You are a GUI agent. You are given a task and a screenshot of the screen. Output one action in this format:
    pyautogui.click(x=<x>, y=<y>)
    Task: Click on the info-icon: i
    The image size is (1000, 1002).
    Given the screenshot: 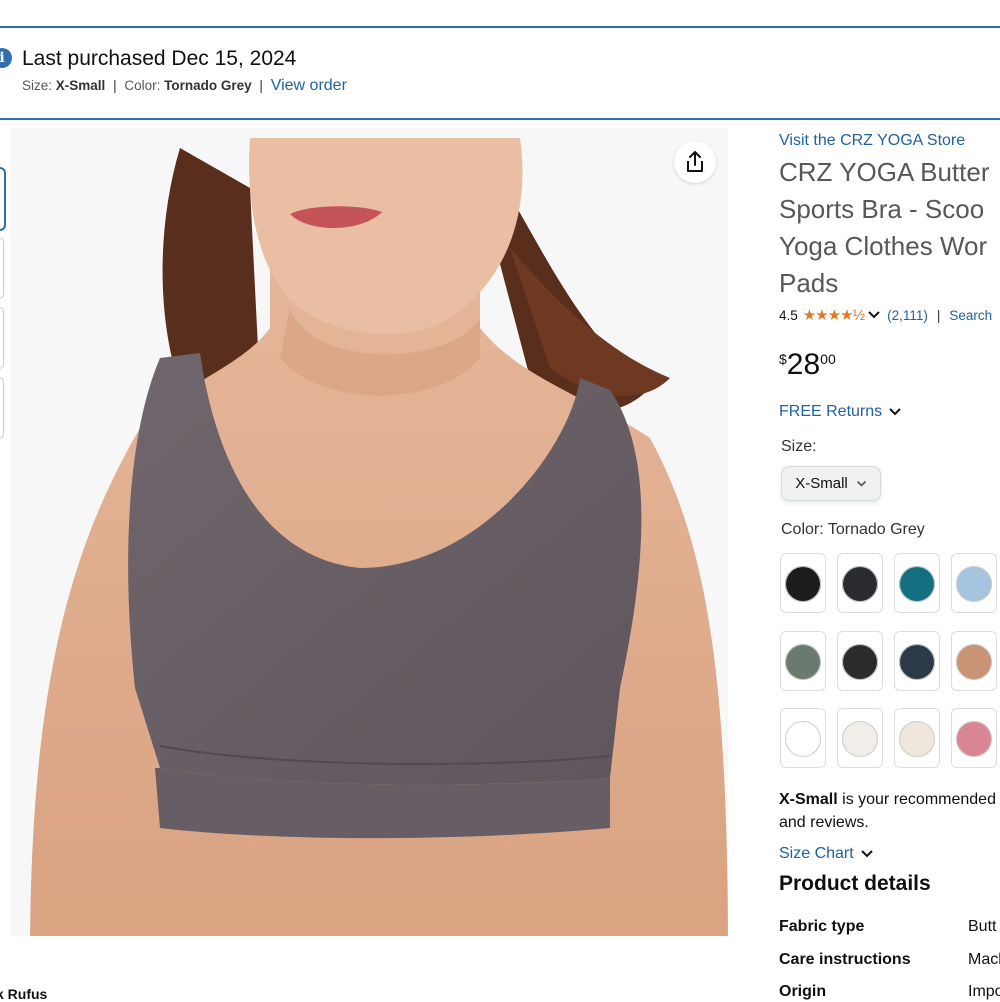 What is the action you would take?
    pyautogui.click(x=6, y=58)
    